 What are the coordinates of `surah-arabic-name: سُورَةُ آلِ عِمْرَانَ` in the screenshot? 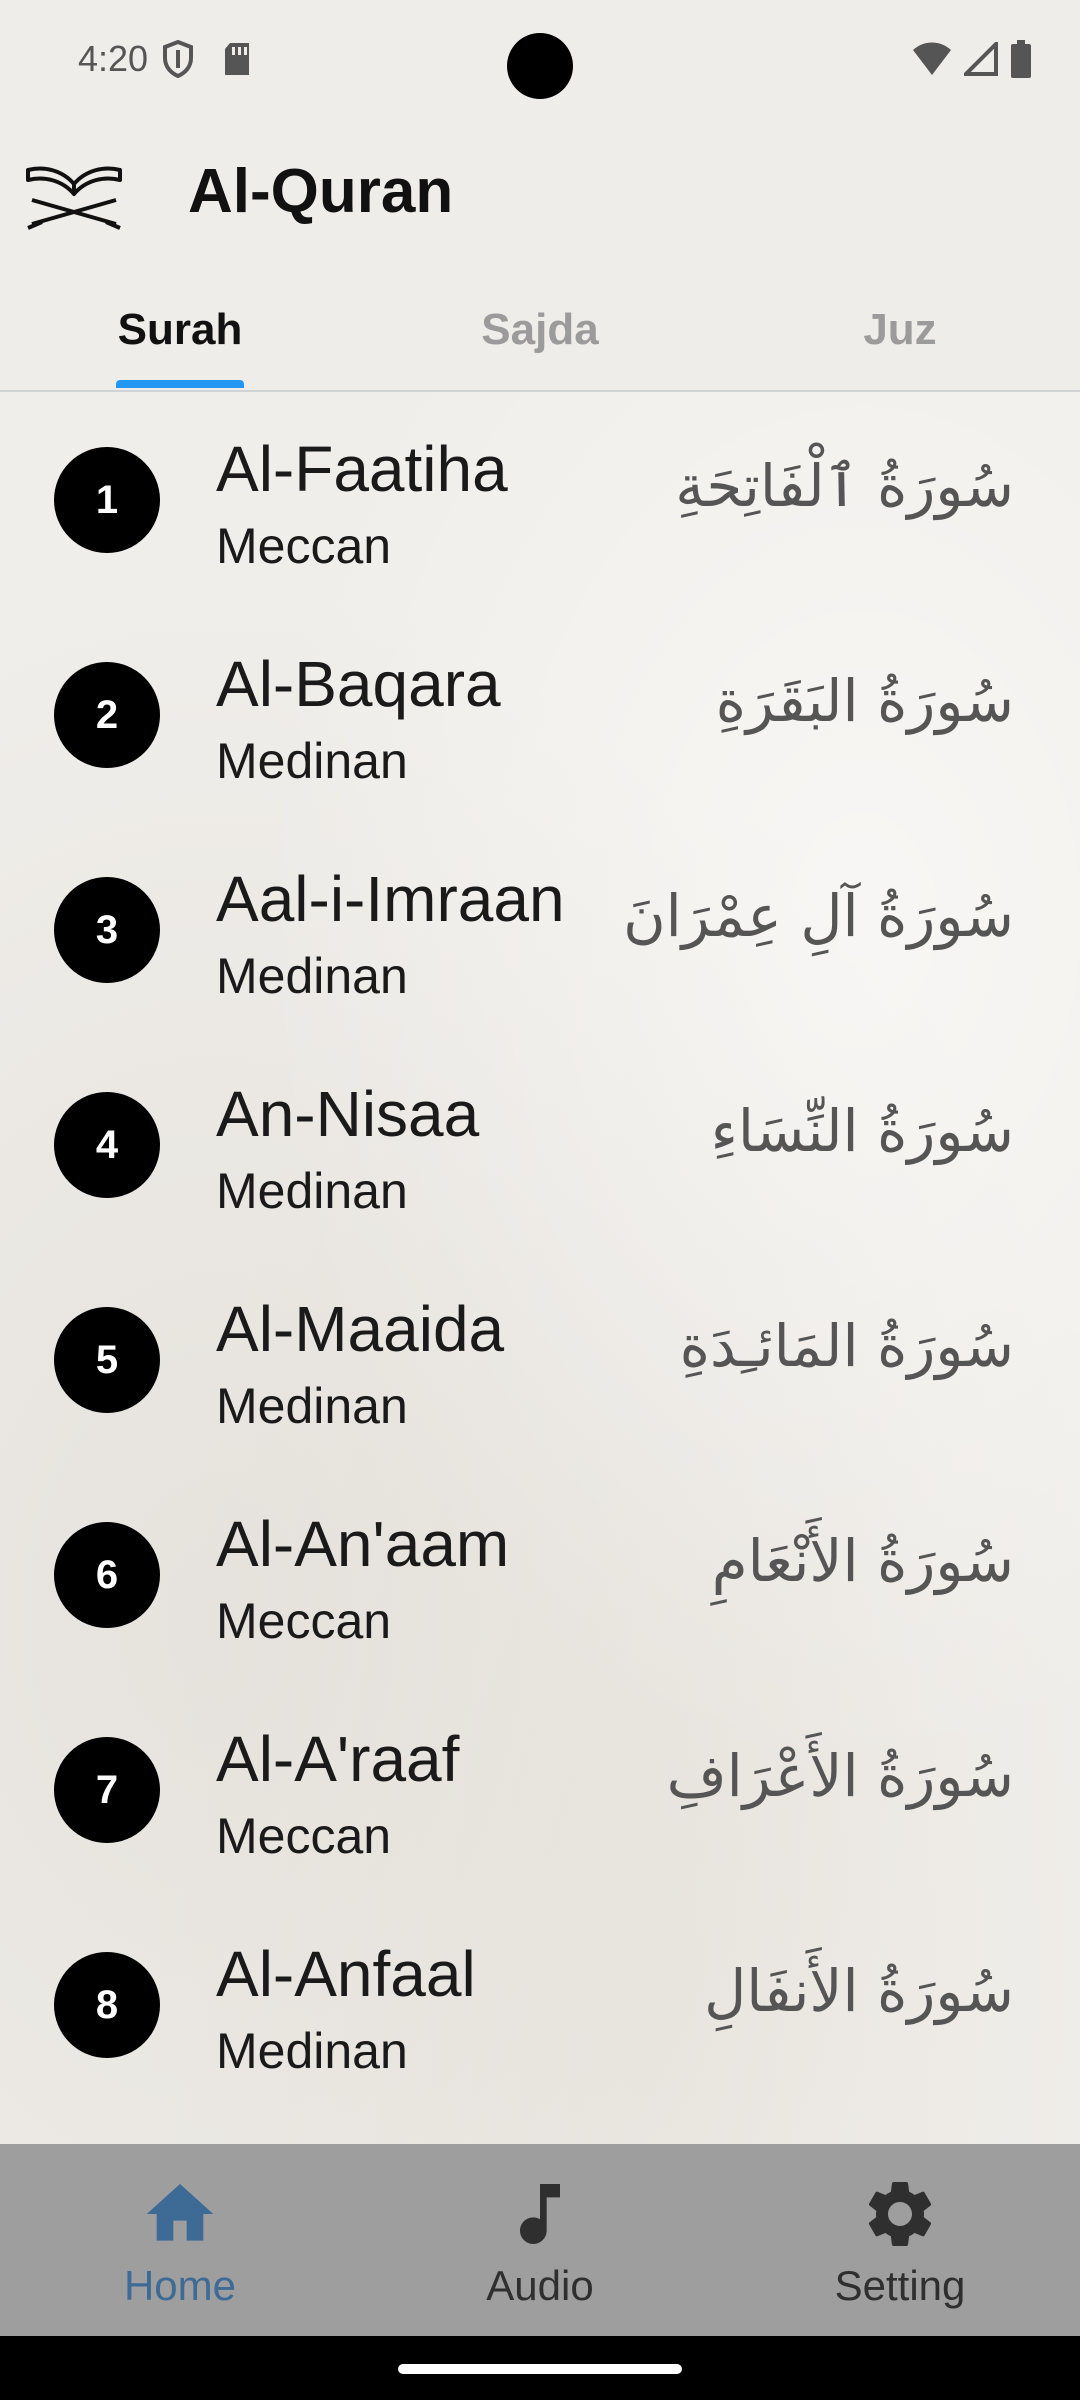 It's located at (818, 916).